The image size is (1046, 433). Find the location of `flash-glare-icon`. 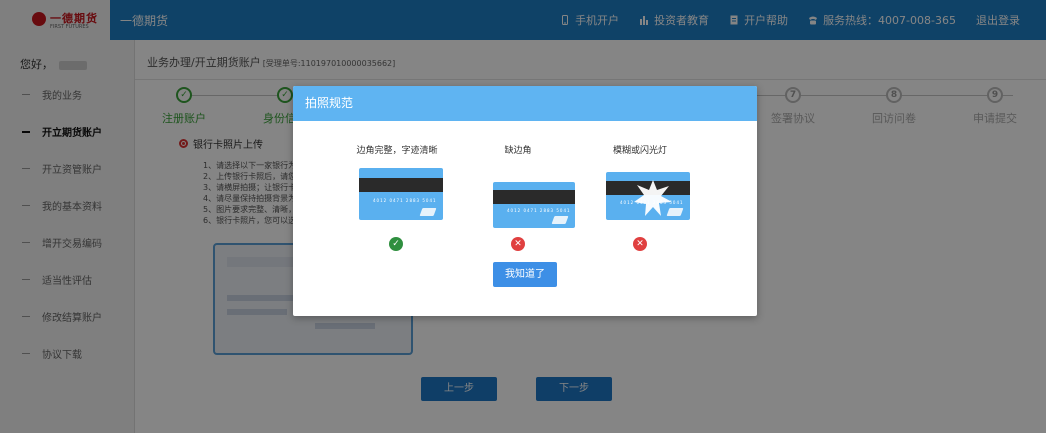

flash-glare-icon is located at coordinates (653, 198).